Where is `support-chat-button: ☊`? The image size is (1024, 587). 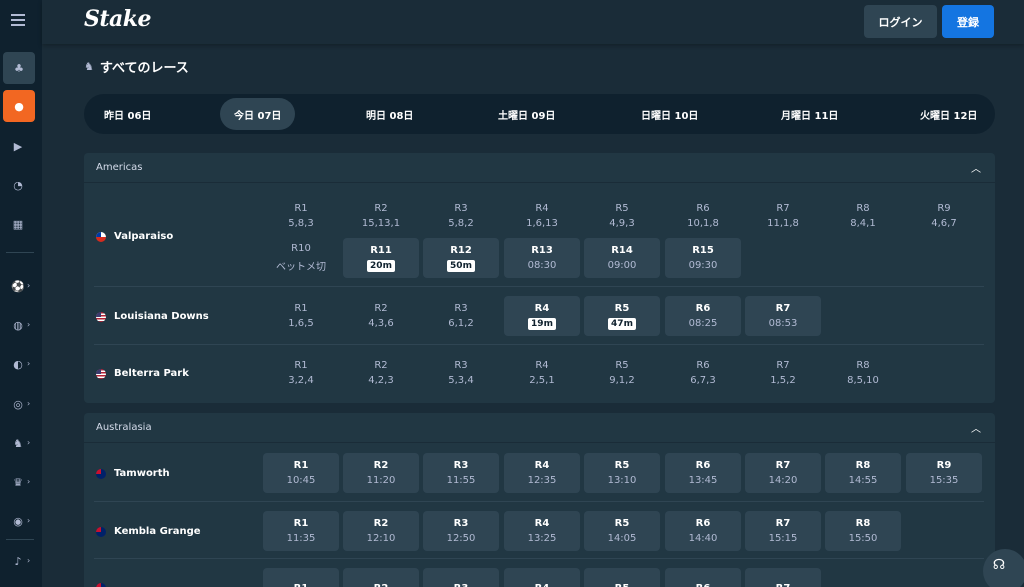
support-chat-button: ☊ is located at coordinates (1003, 568).